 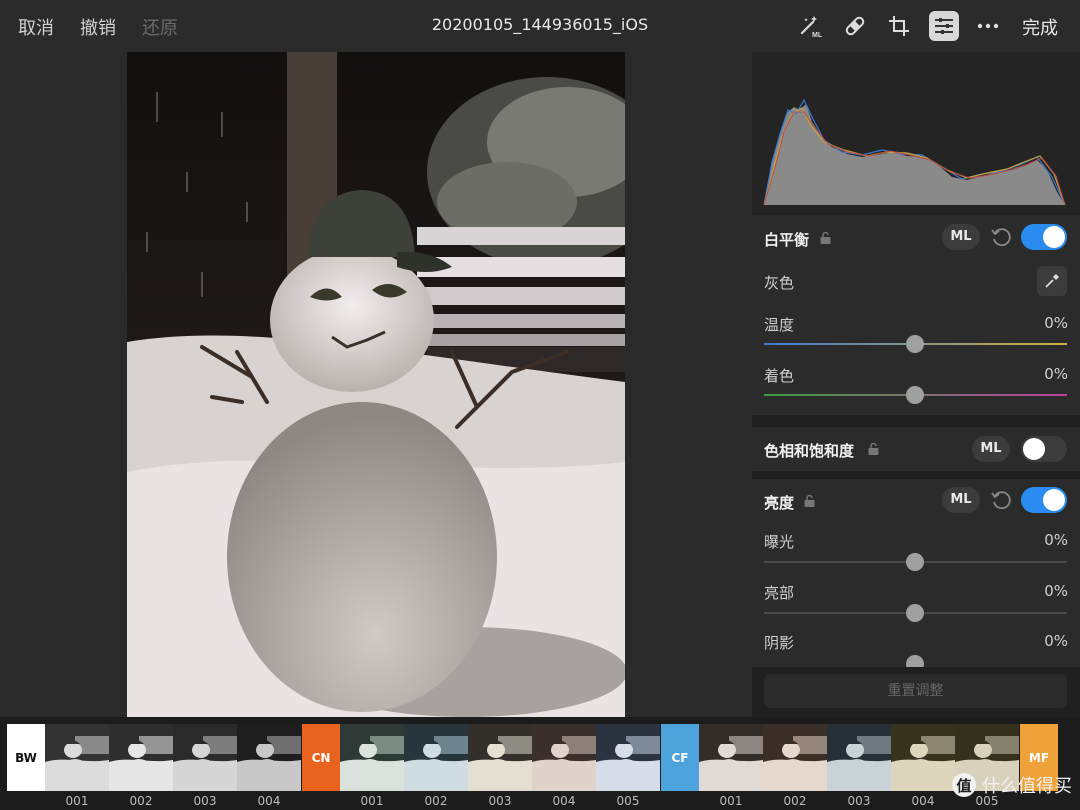 I want to click on temperature-slider-thumb, so click(x=915, y=344).